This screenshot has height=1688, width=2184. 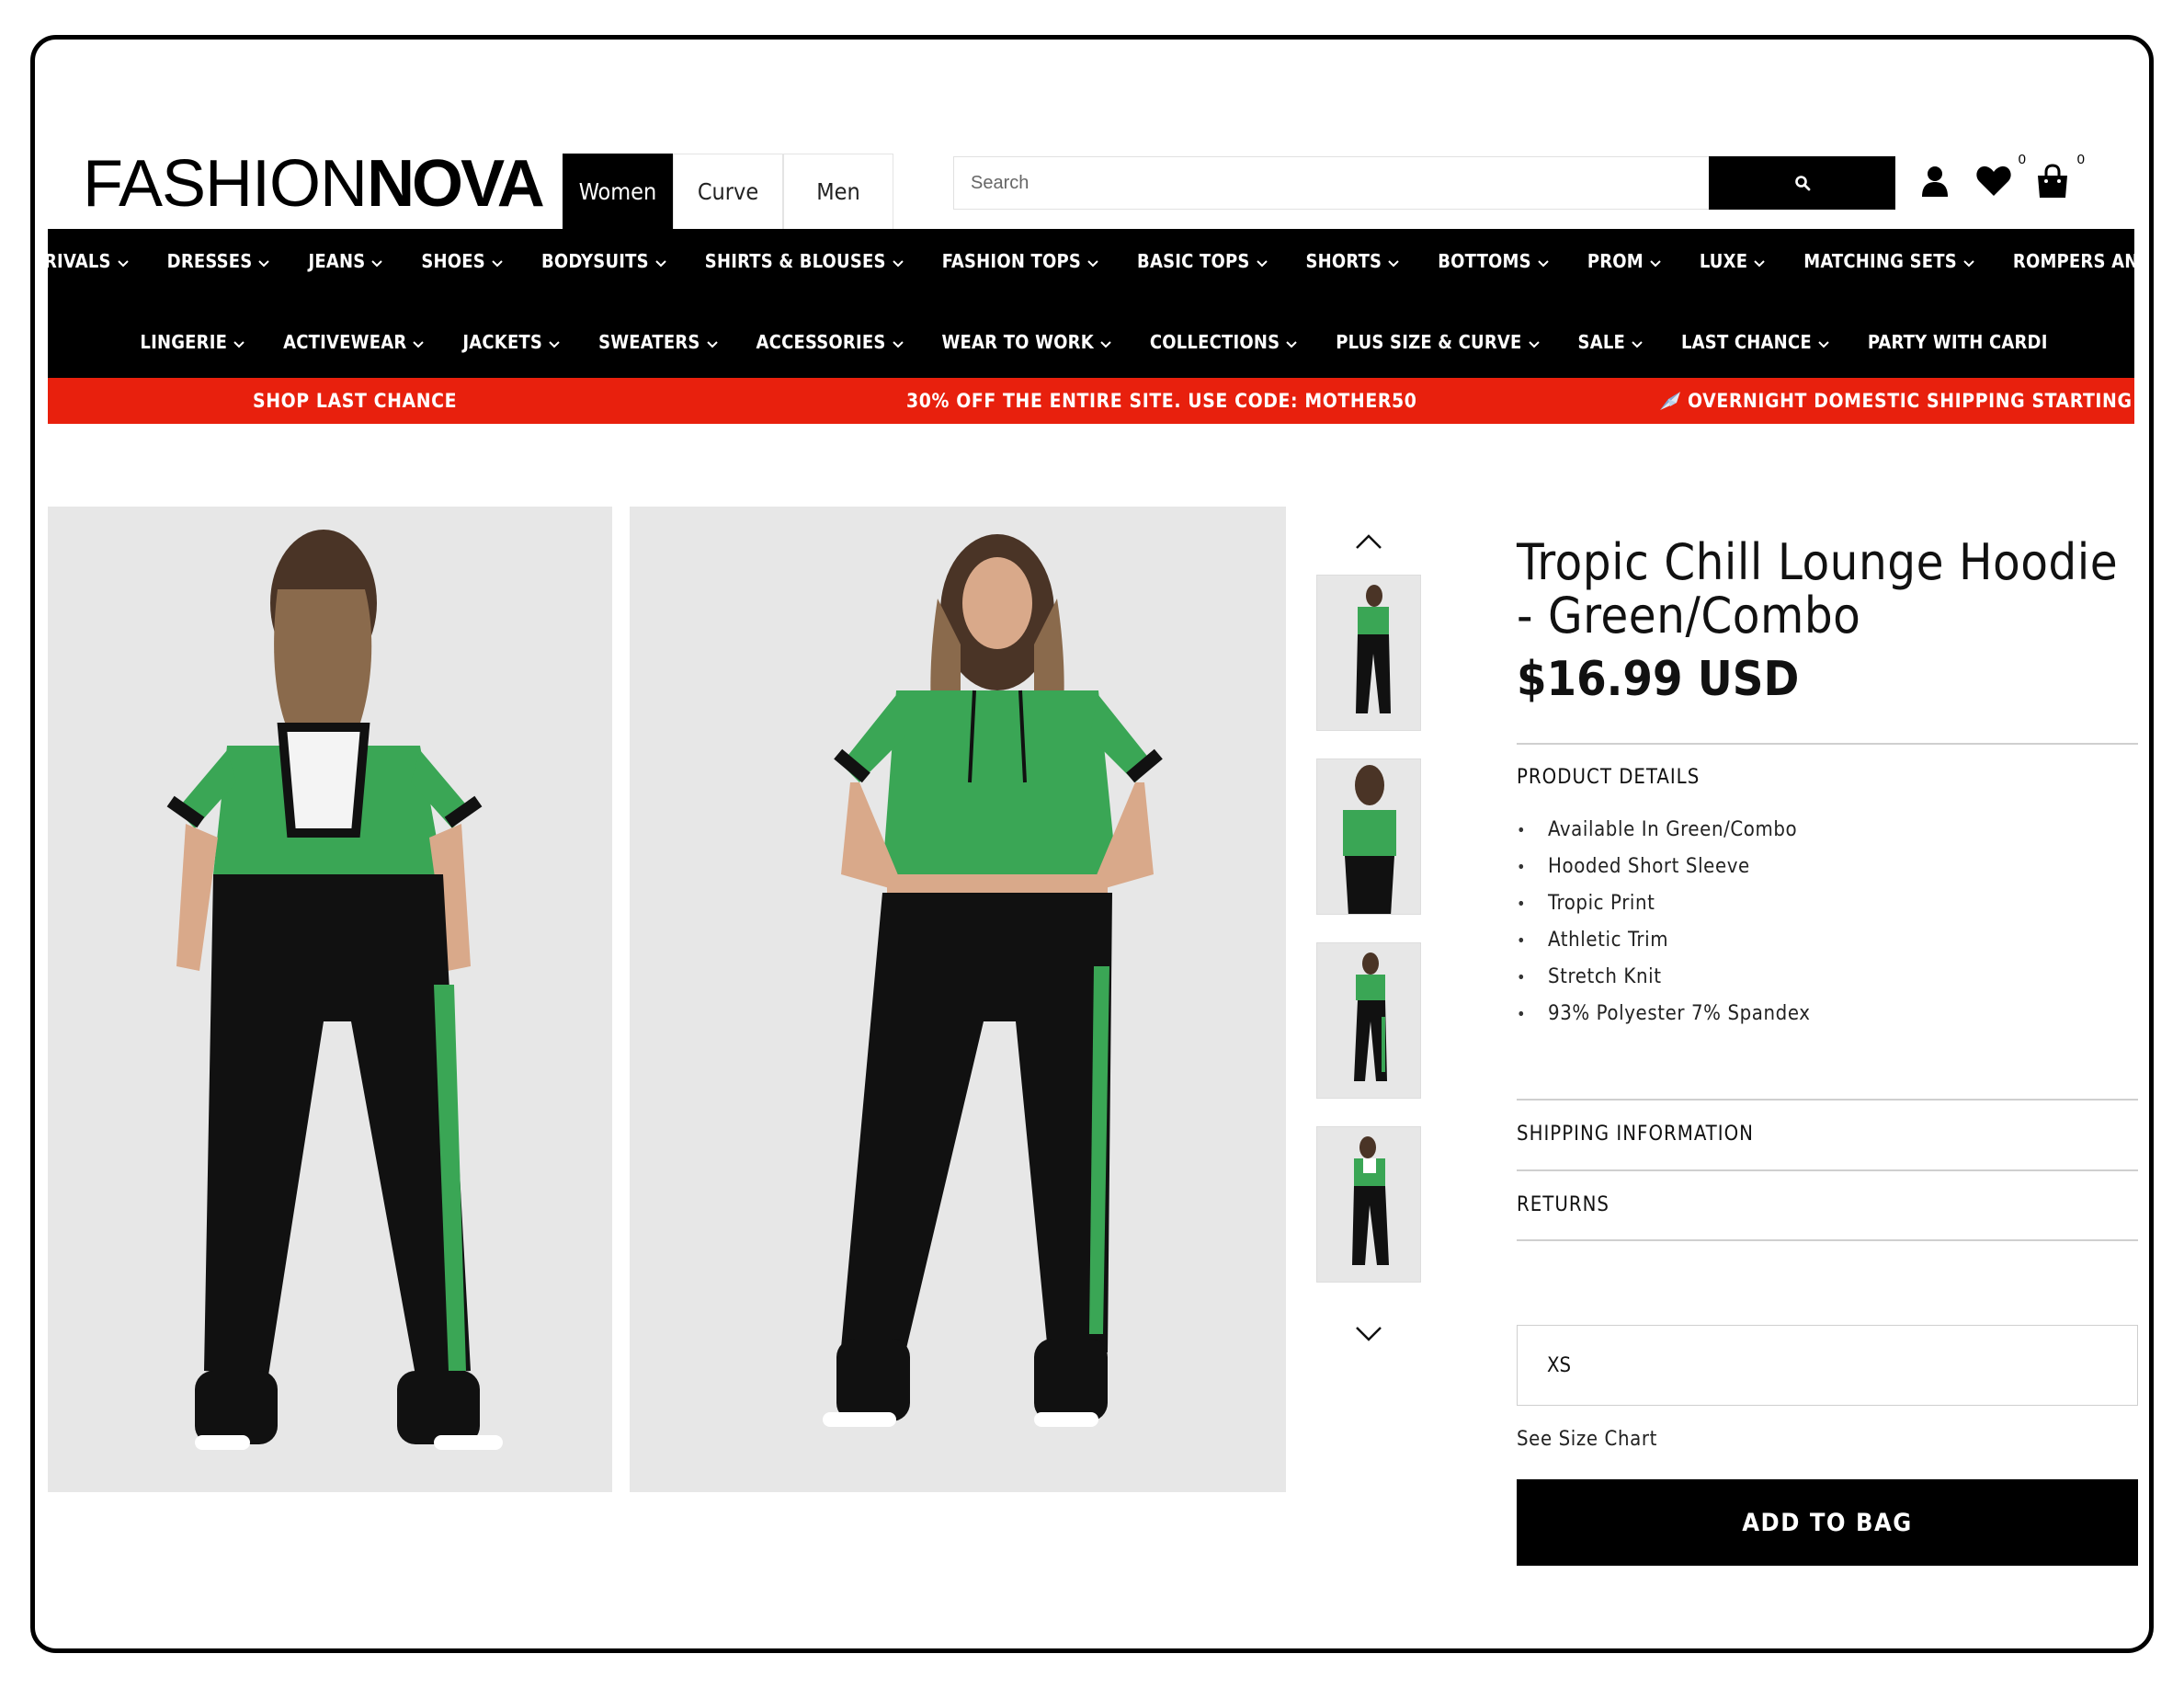 I want to click on nav-item-shoes: SHOES, so click(x=459, y=261).